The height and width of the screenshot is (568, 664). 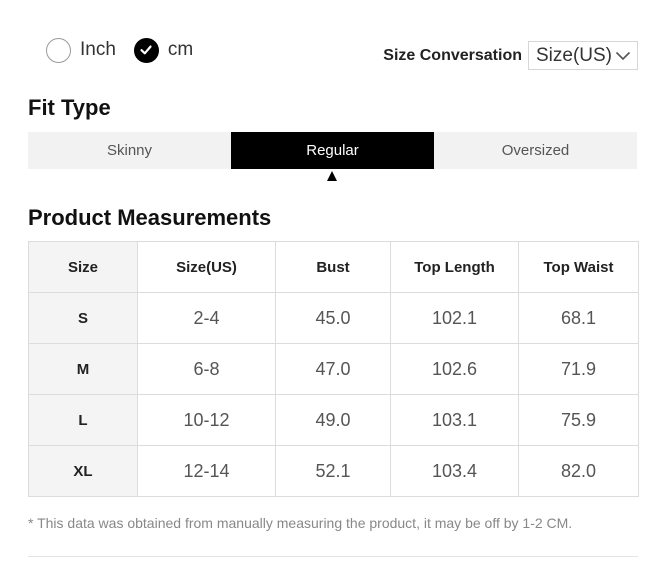 What do you see at coordinates (452, 55) in the screenshot?
I see `size-conversion-label: Size Conversation` at bounding box center [452, 55].